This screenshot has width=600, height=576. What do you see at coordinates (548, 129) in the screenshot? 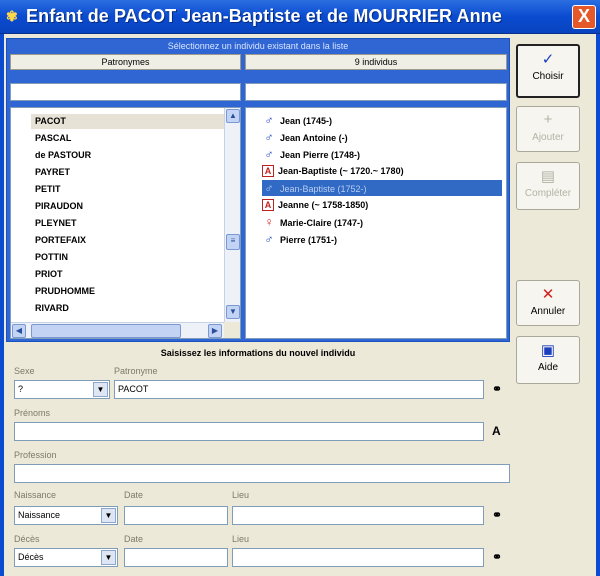
I see `ajouter-button: + Ajouter` at bounding box center [548, 129].